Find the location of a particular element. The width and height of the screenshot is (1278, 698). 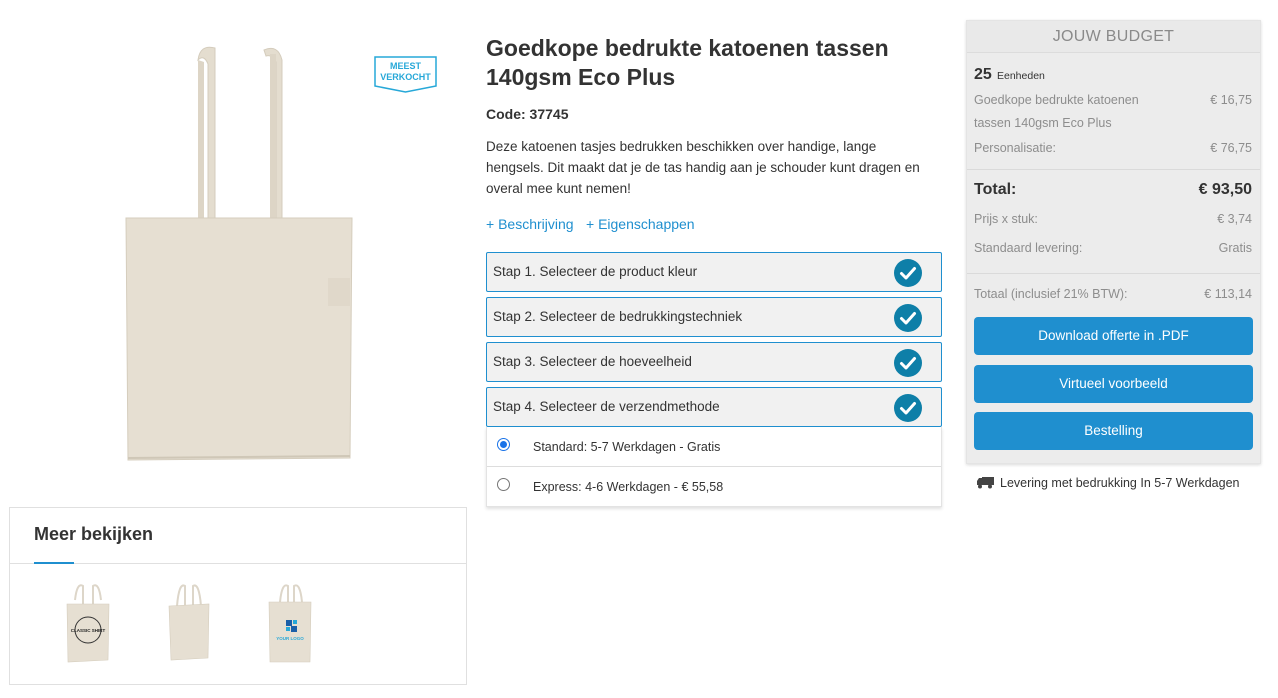

order-button: Bestelling is located at coordinates (1113, 431).